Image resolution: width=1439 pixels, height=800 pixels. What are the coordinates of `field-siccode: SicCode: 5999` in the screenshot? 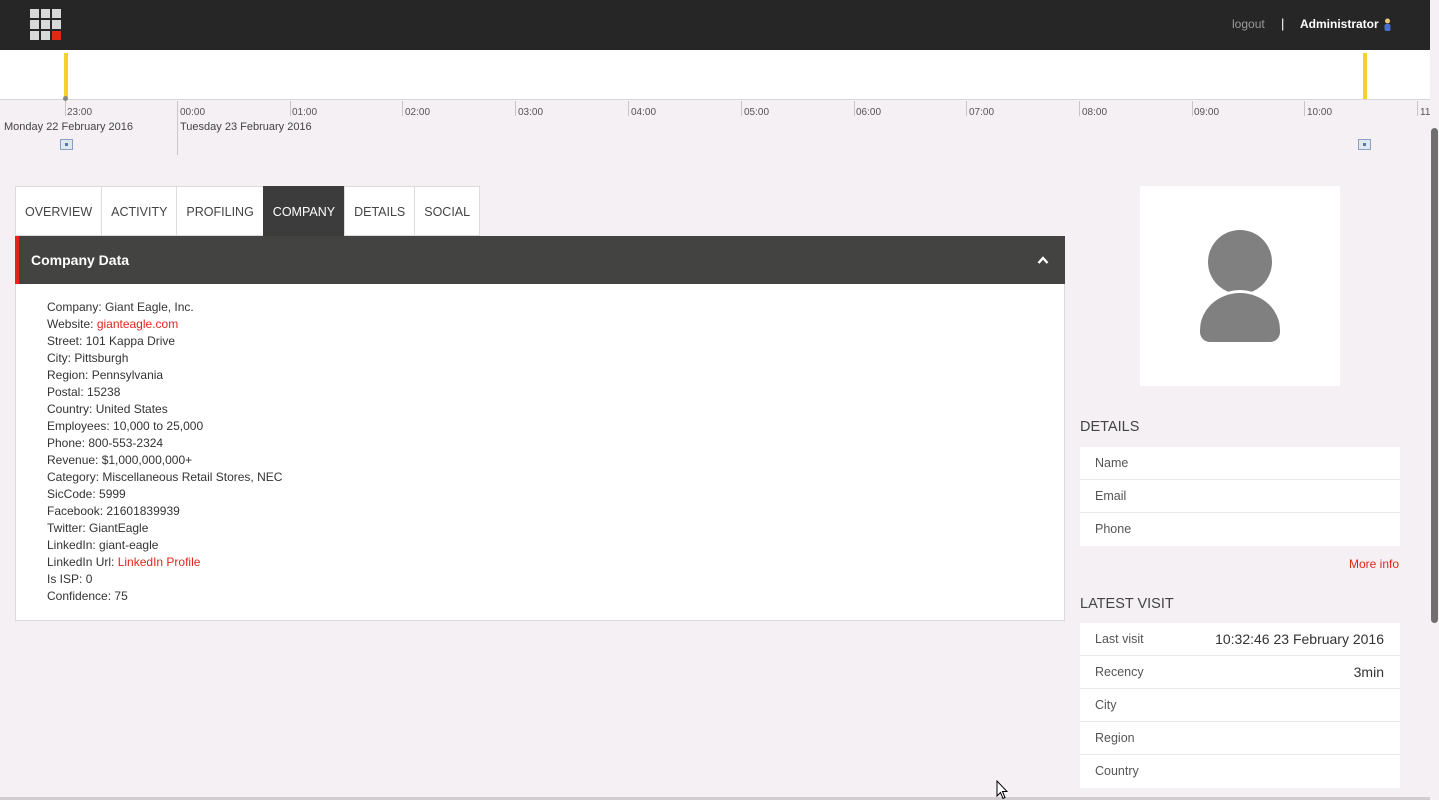 It's located at (86, 494).